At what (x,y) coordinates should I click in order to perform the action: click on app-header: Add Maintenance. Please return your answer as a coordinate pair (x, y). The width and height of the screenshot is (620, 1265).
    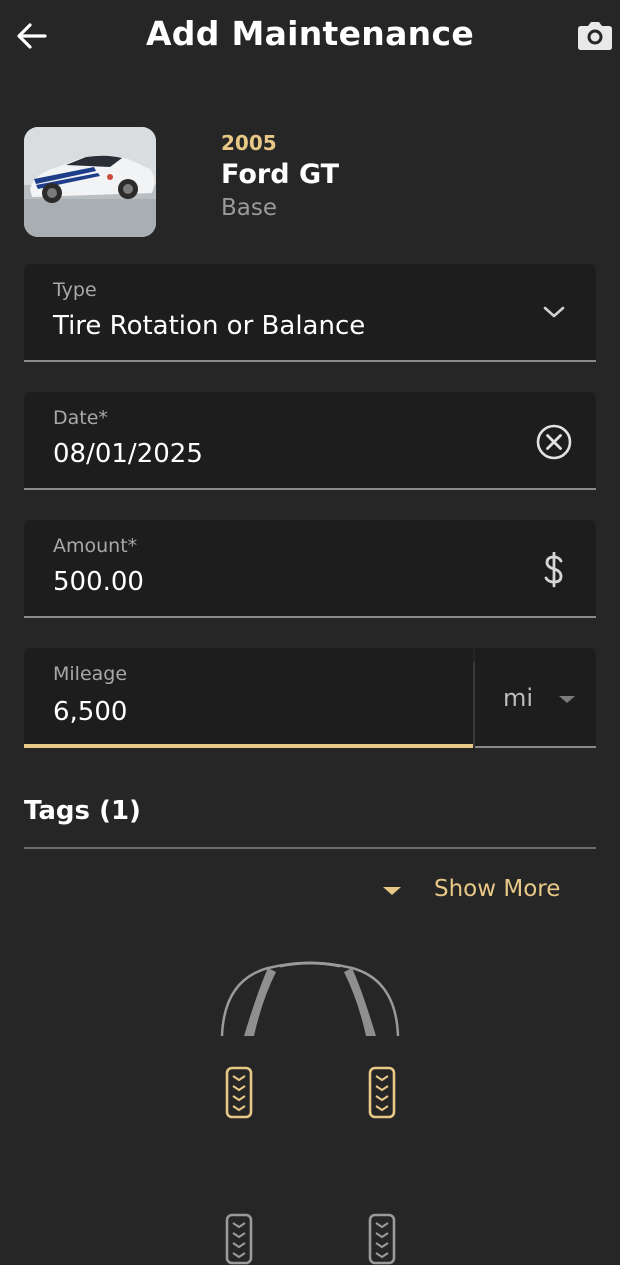
    Looking at the image, I should click on (310, 36).